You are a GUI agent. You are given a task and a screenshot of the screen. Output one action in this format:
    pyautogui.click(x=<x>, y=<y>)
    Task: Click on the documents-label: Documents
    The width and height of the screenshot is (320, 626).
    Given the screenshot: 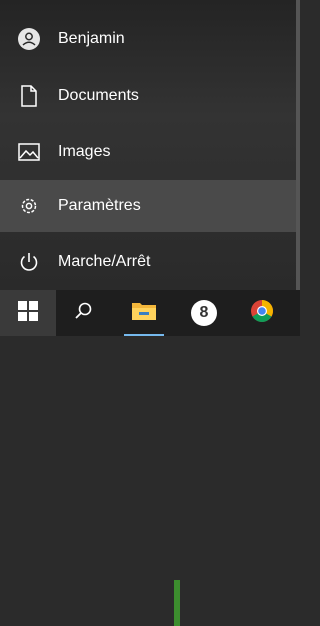 What is the action you would take?
    pyautogui.click(x=98, y=95)
    